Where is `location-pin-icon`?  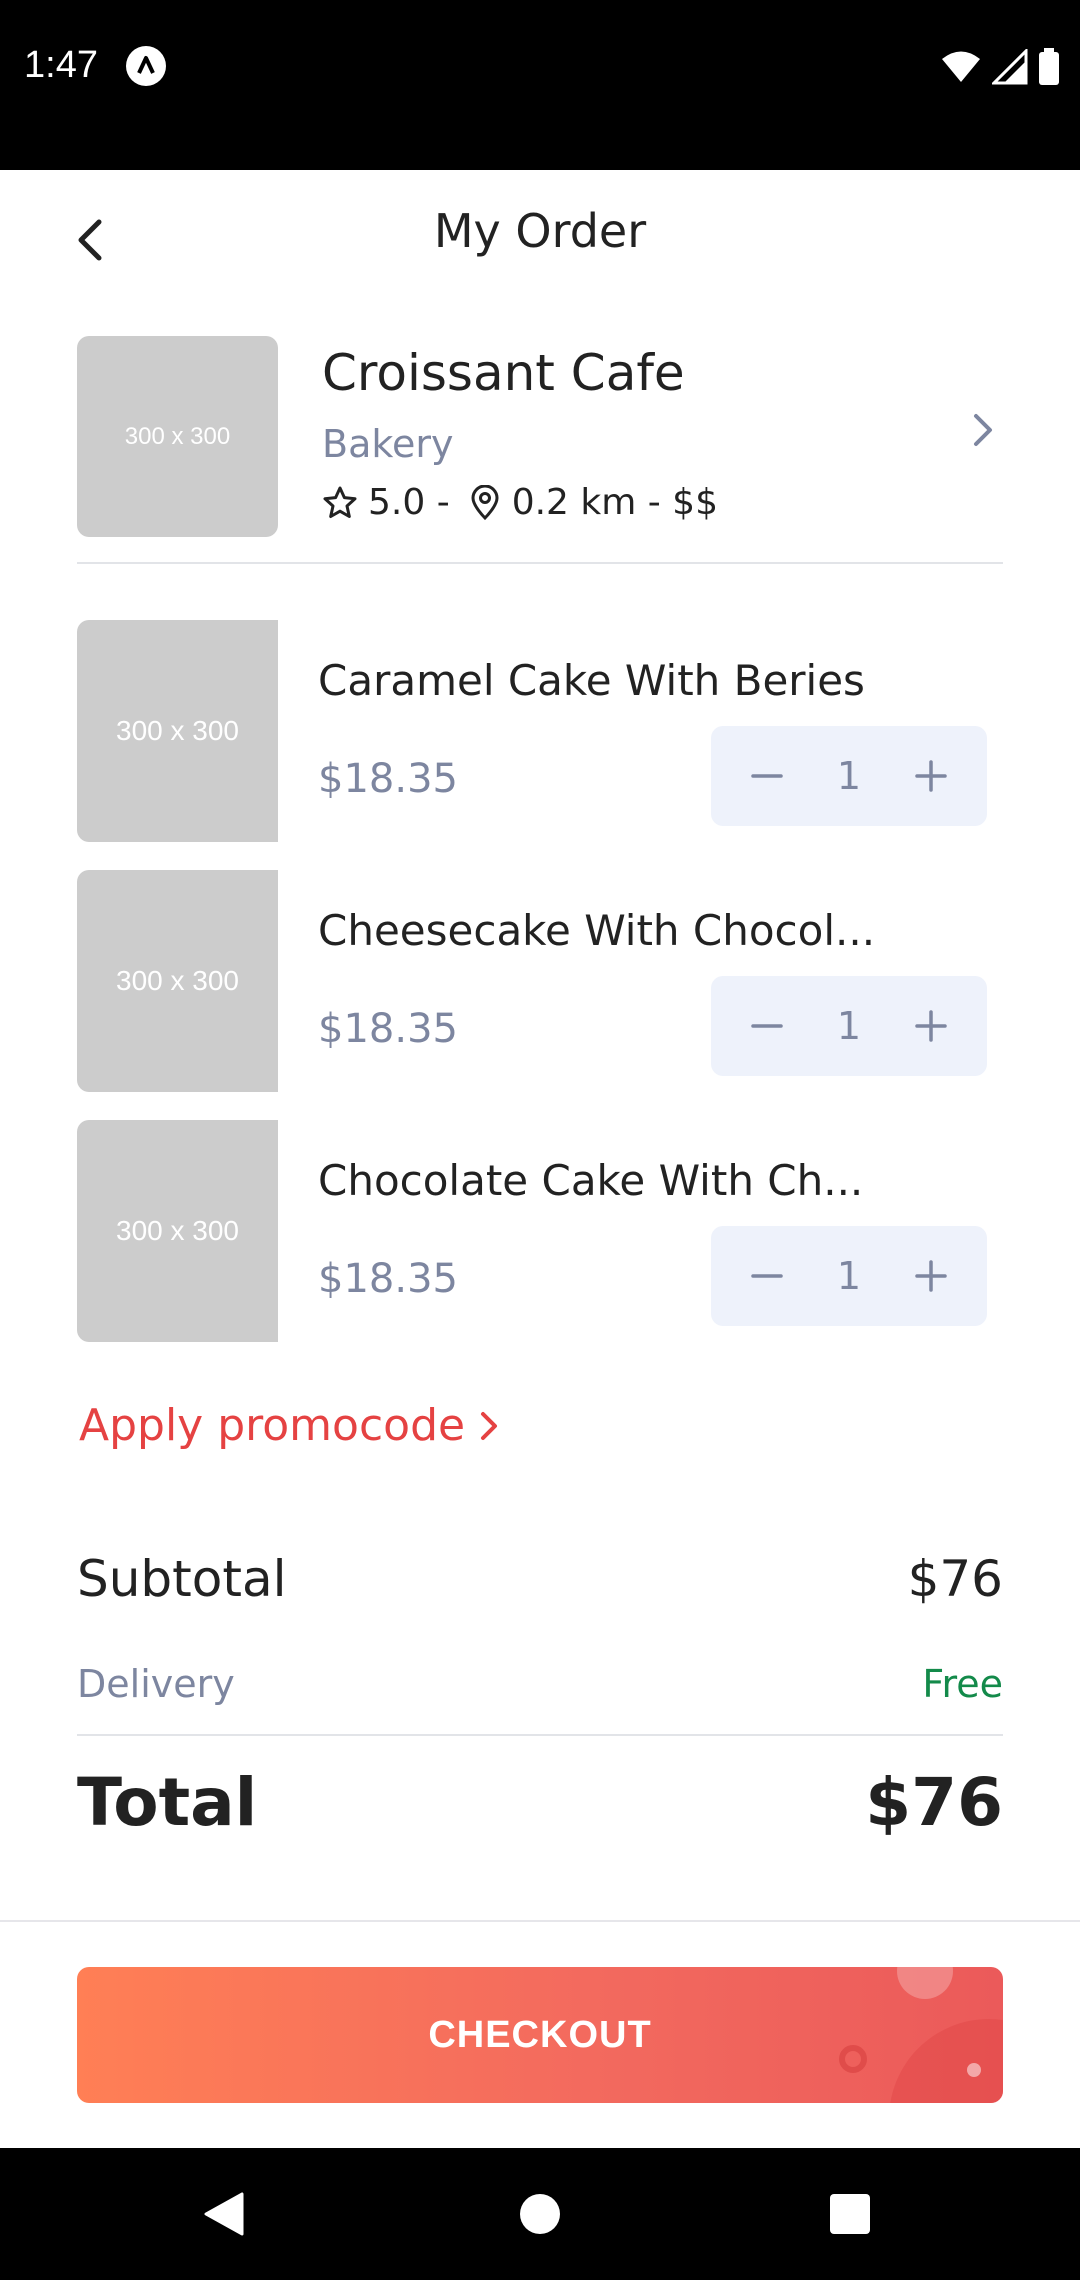
location-pin-icon is located at coordinates (485, 502).